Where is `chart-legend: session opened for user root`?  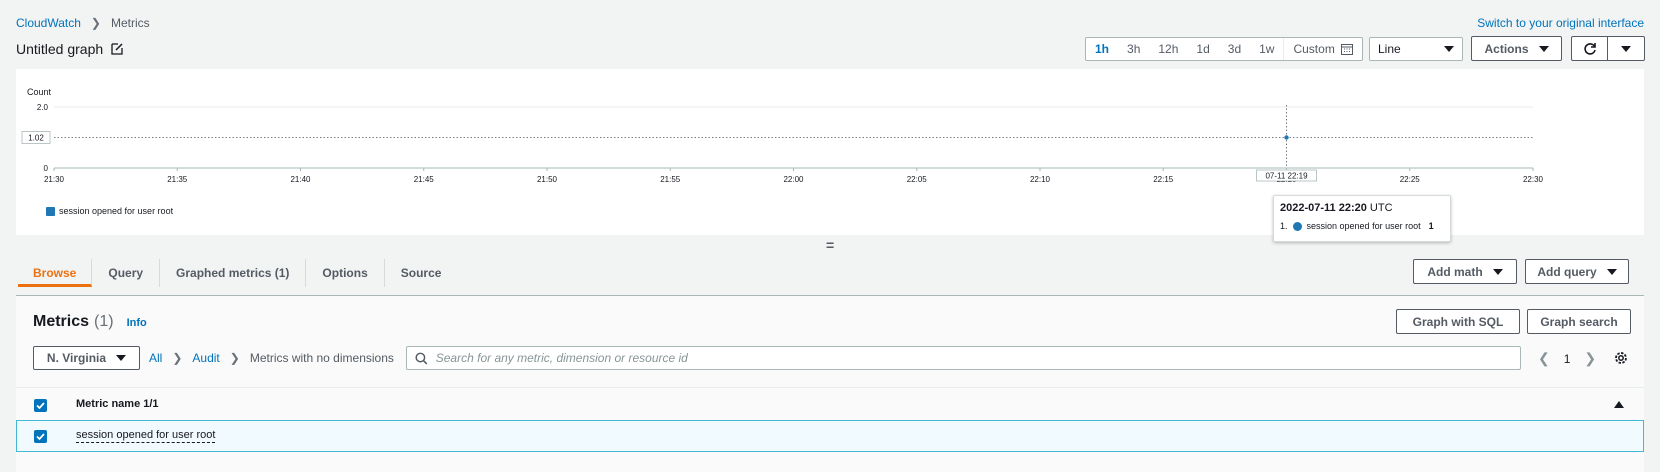 chart-legend: session opened for user root is located at coordinates (109, 211).